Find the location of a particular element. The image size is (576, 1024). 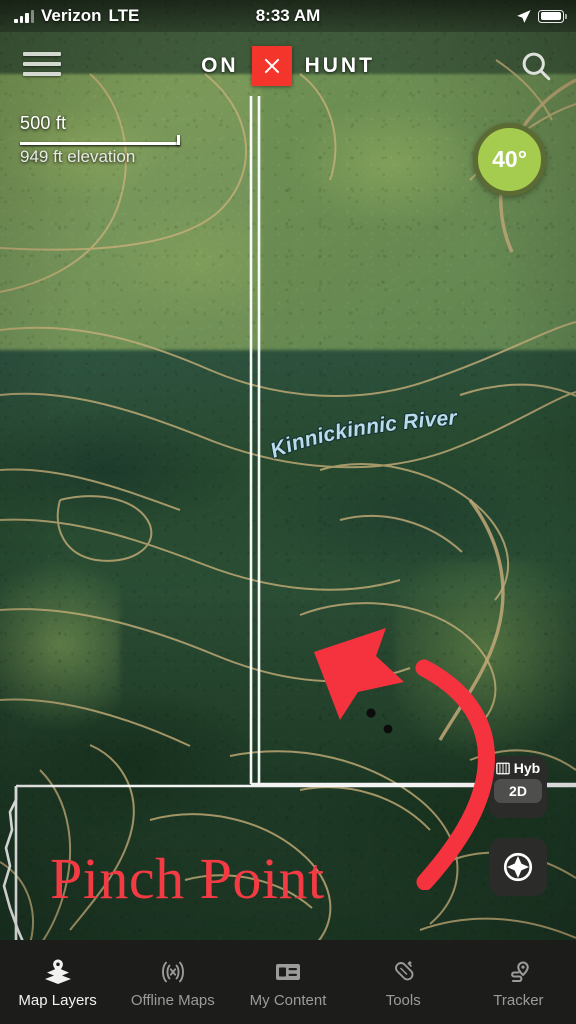

network-label: LTE is located at coordinates (124, 15).